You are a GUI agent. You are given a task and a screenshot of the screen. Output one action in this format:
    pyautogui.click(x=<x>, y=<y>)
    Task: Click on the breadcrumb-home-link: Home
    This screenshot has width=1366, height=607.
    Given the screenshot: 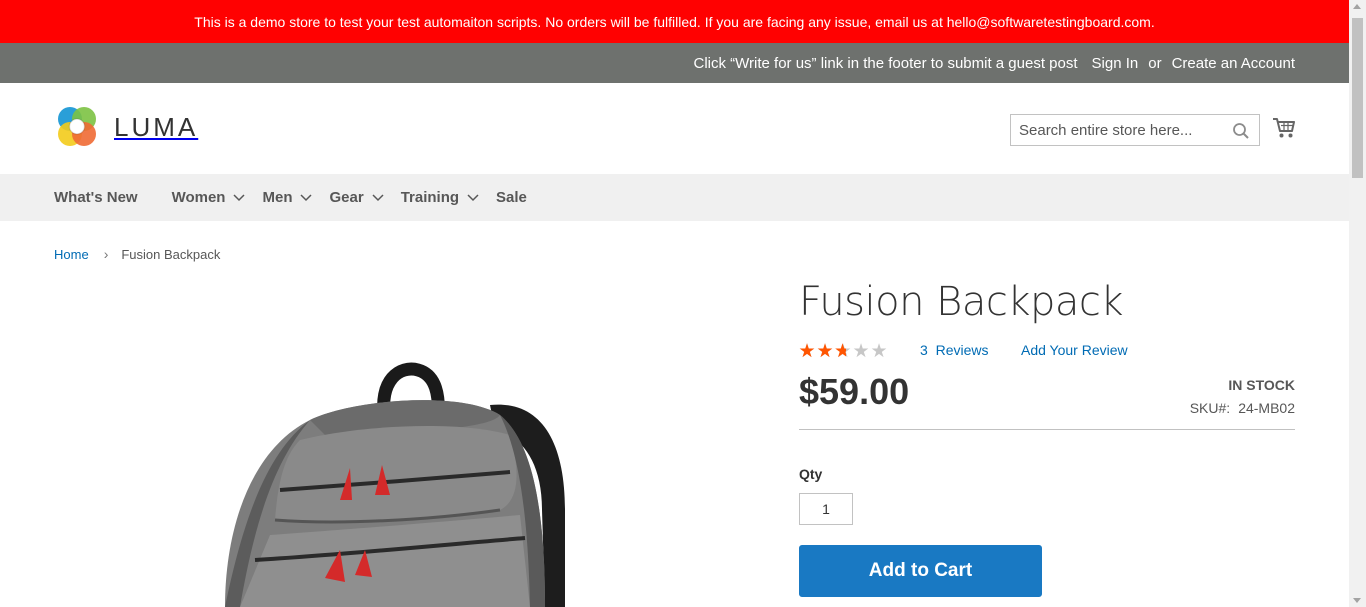 What is the action you would take?
    pyautogui.click(x=71, y=254)
    